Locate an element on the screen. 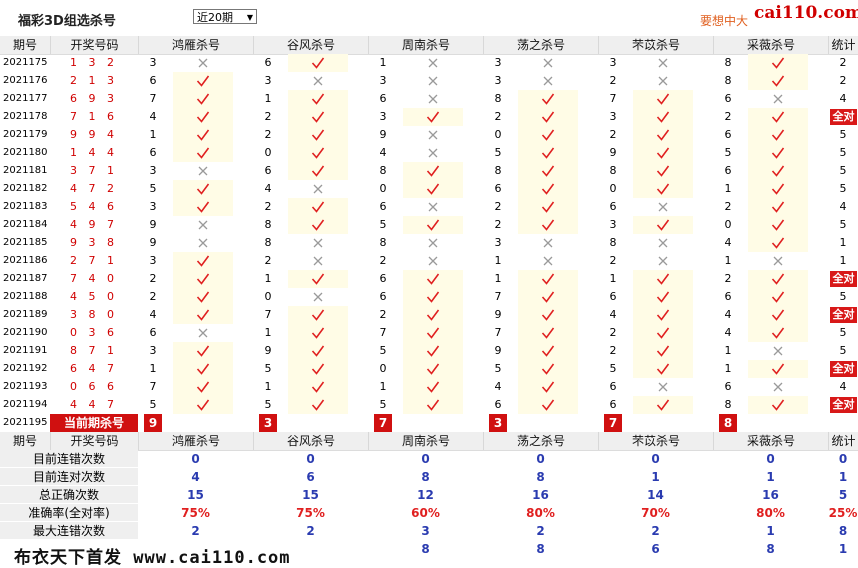 This screenshot has width=858, height=568. header-expert: 周南杀号 is located at coordinates (425, 45).